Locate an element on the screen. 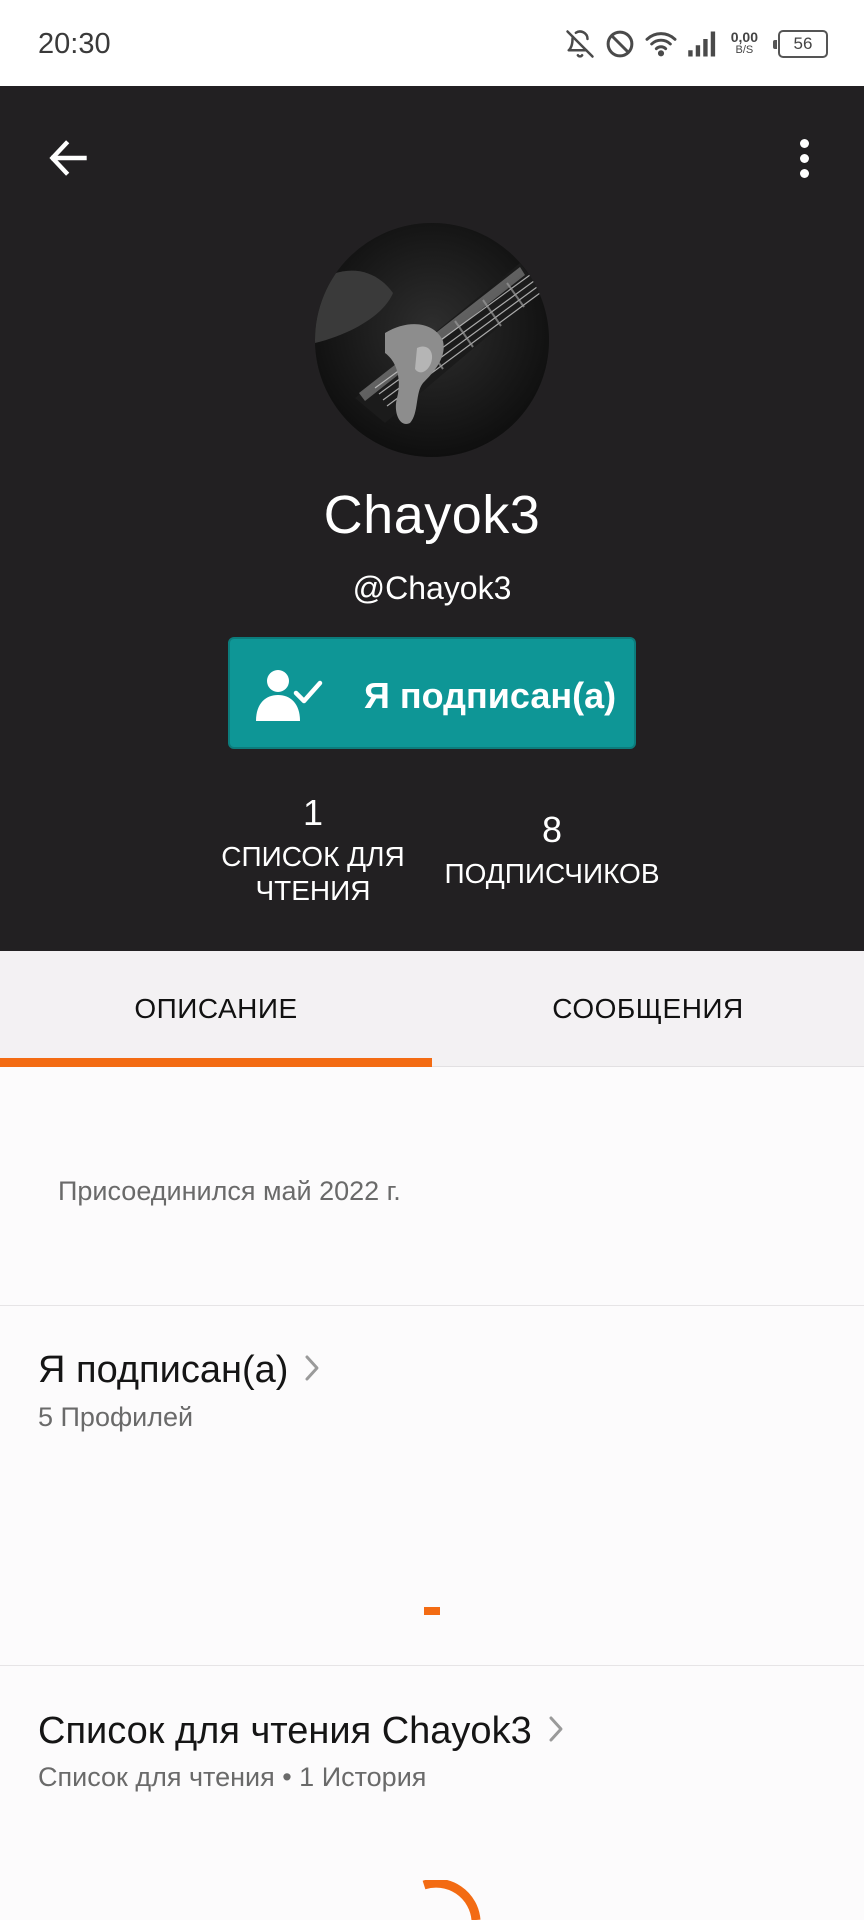  following-title: Я подписан(а) is located at coordinates (163, 1370).